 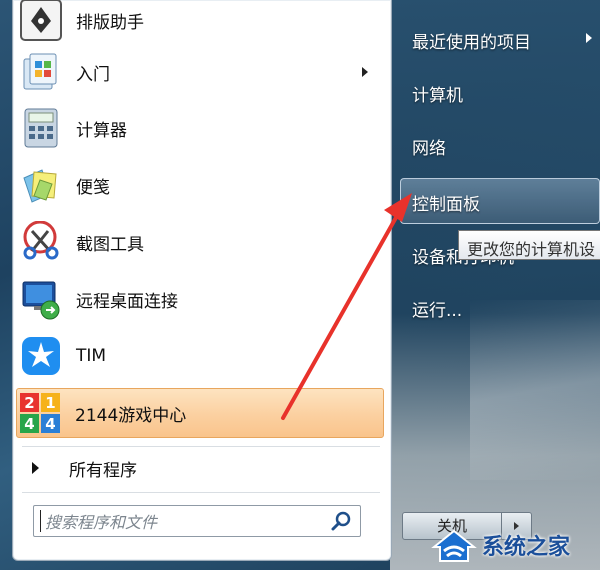 I want to click on pen-nib-icon, so click(x=41, y=20).